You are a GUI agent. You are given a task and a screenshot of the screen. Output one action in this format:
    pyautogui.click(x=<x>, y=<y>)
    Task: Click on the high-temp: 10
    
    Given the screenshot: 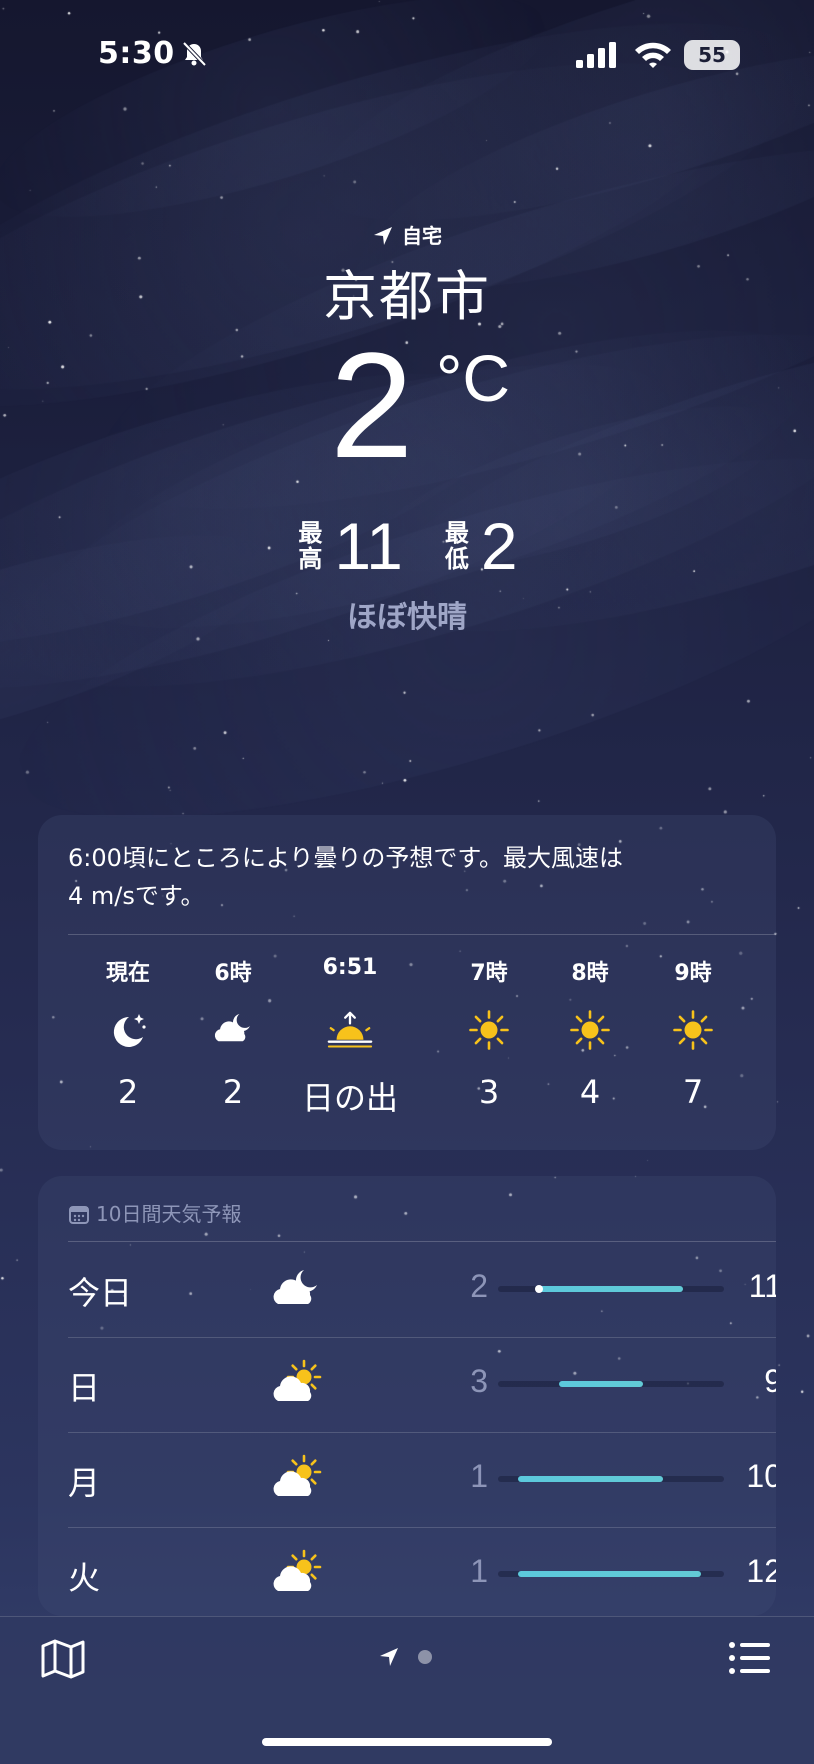 What is the action you would take?
    pyautogui.click(x=761, y=1476)
    